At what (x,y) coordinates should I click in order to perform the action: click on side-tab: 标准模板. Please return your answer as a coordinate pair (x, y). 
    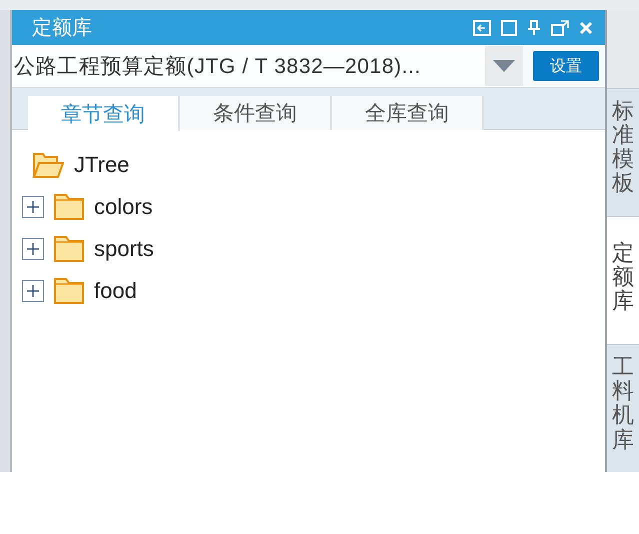
    Looking at the image, I should click on (623, 152).